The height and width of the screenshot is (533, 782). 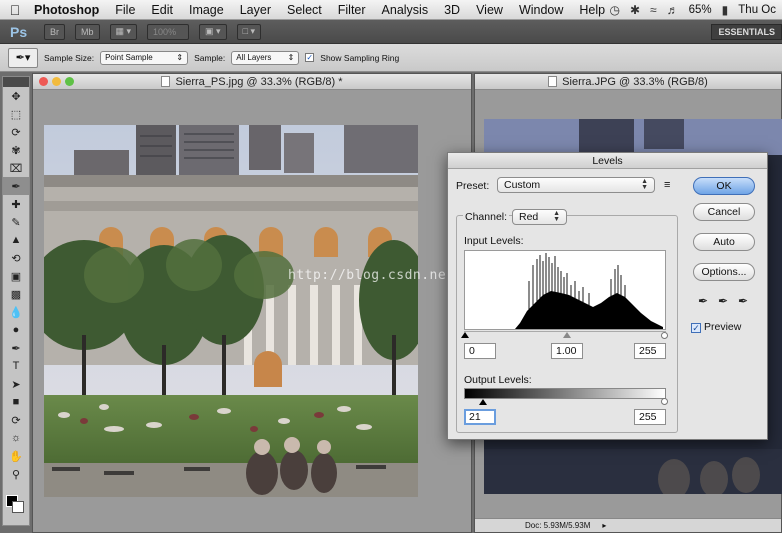 I want to click on 3d-orbit-tool-icon: ☼, so click(x=16, y=438).